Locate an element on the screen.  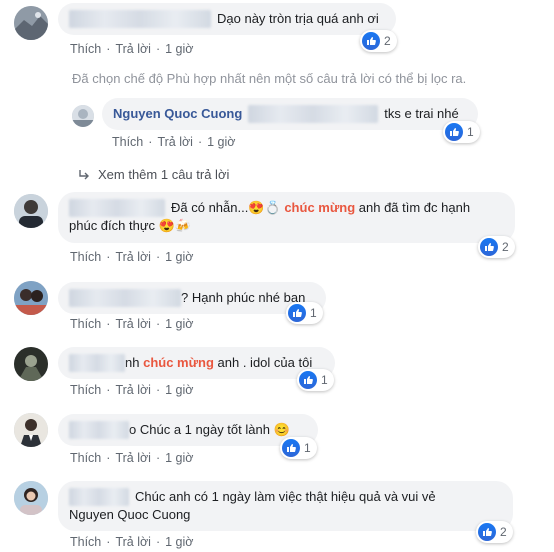
smile-icon: 😊 is located at coordinates (281, 429).